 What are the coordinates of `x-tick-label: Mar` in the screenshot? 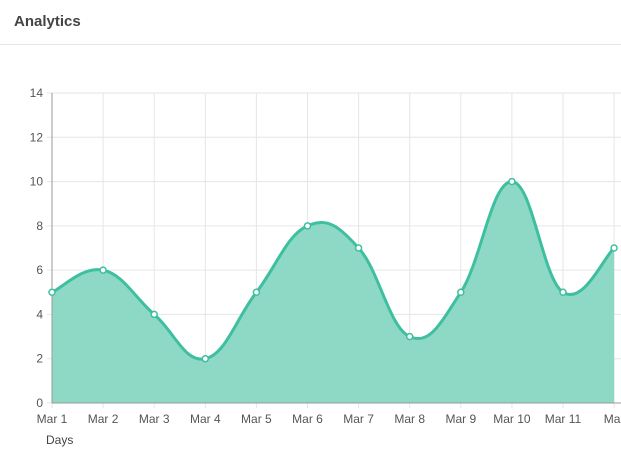 It's located at (612, 419).